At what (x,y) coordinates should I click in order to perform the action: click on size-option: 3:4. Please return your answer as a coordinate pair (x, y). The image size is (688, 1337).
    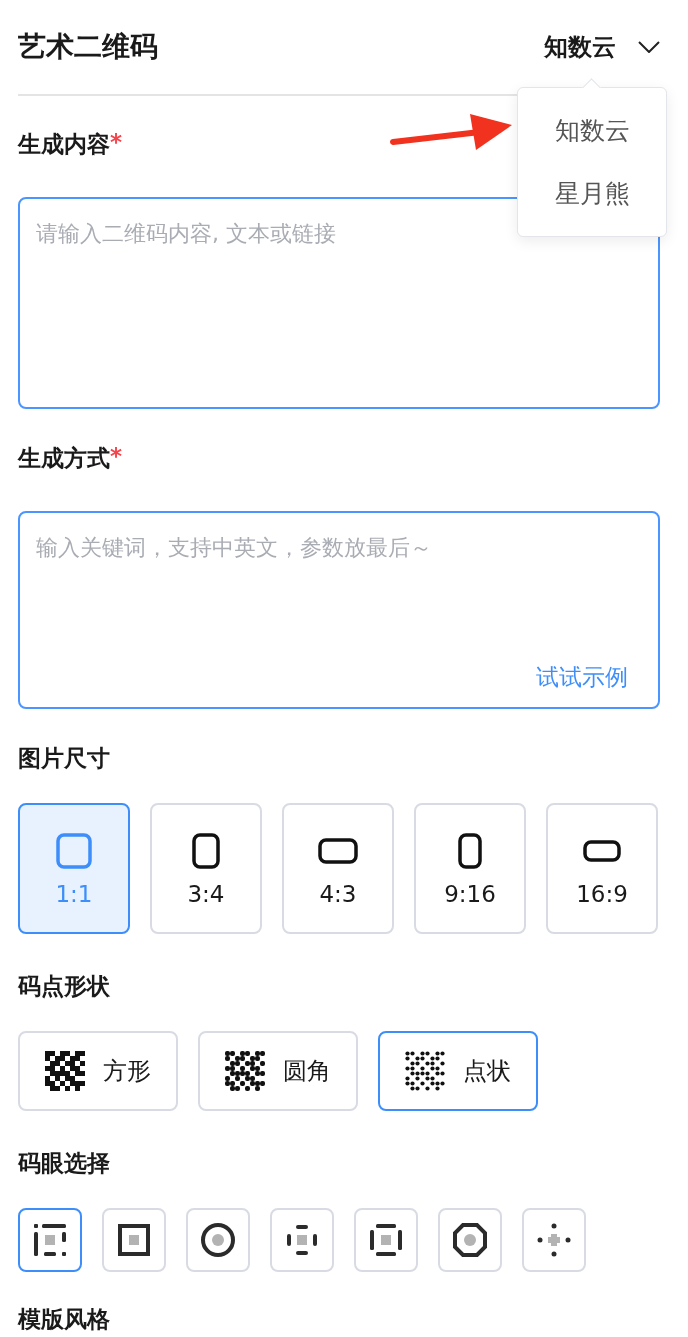
    Looking at the image, I should click on (206, 868).